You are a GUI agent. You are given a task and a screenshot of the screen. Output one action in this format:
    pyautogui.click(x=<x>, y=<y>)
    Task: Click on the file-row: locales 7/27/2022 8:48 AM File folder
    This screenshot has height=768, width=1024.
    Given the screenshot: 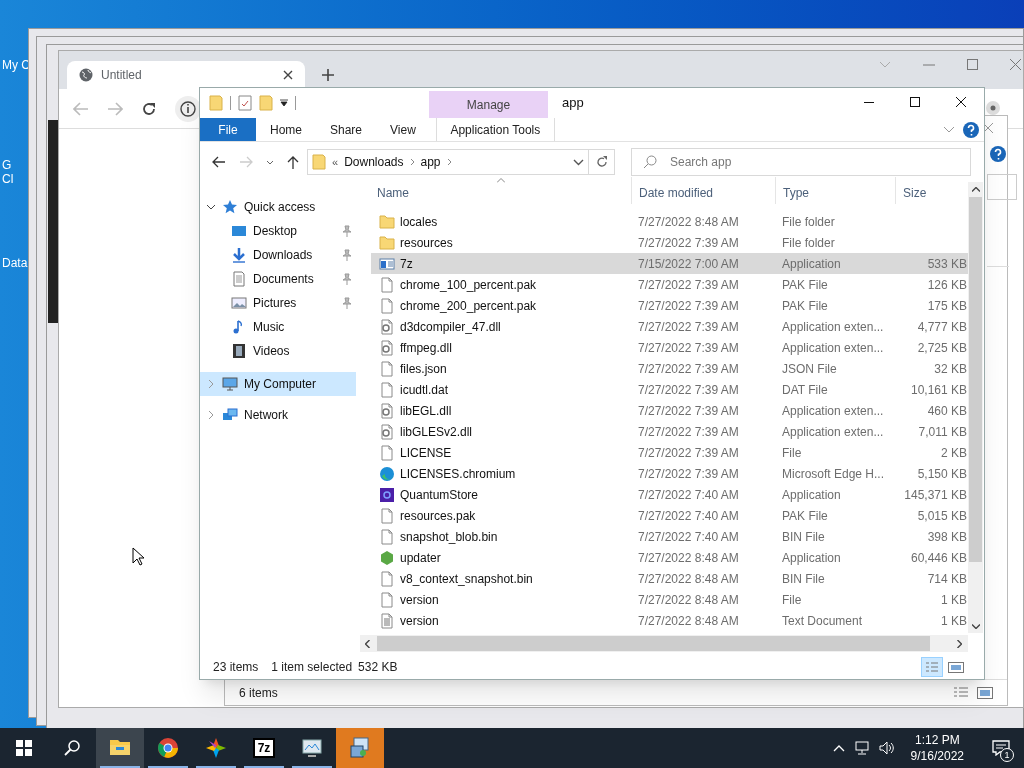 What is the action you would take?
    pyautogui.click(x=670, y=221)
    